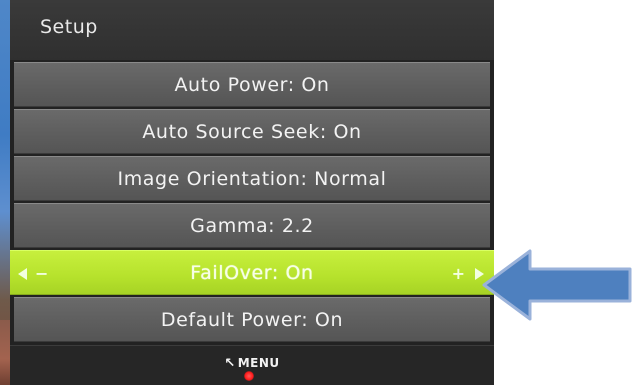 This screenshot has height=385, width=635. What do you see at coordinates (249, 376) in the screenshot?
I see `power-led-icon` at bounding box center [249, 376].